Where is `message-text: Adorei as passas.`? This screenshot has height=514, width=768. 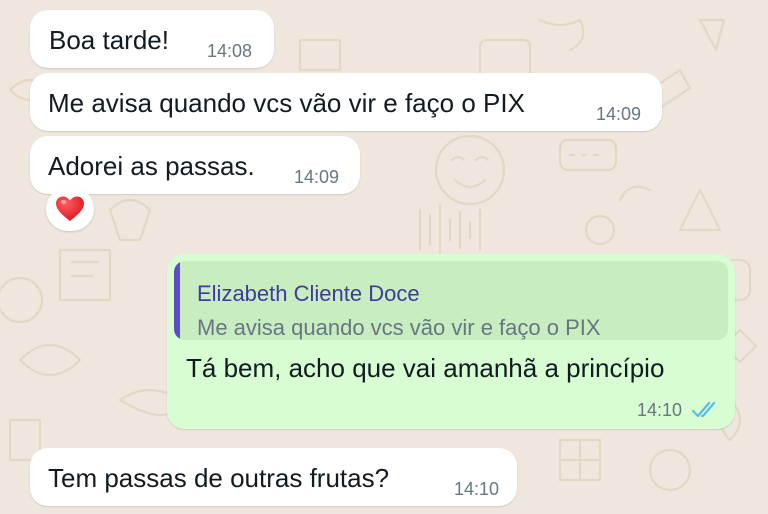
message-text: Adorei as passas. is located at coordinates (151, 166).